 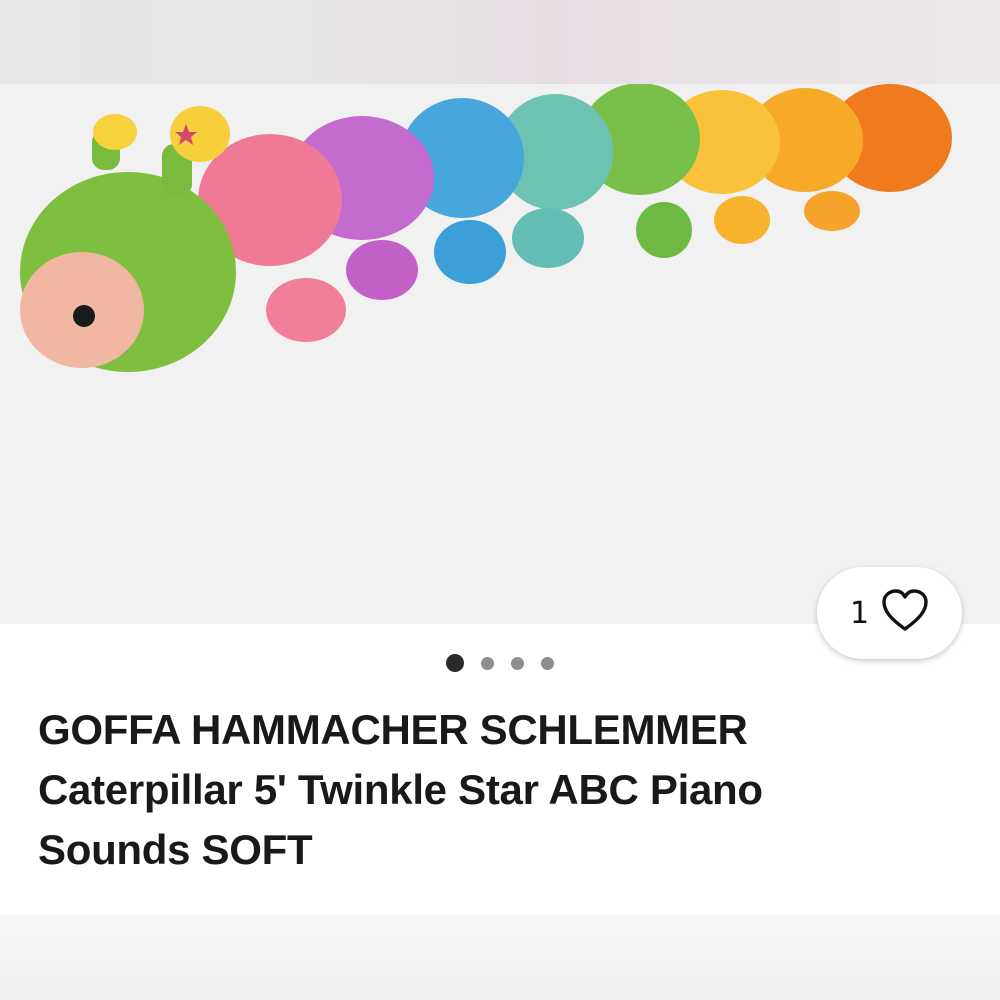 I want to click on bottom-blur-strip, so click(x=500, y=957).